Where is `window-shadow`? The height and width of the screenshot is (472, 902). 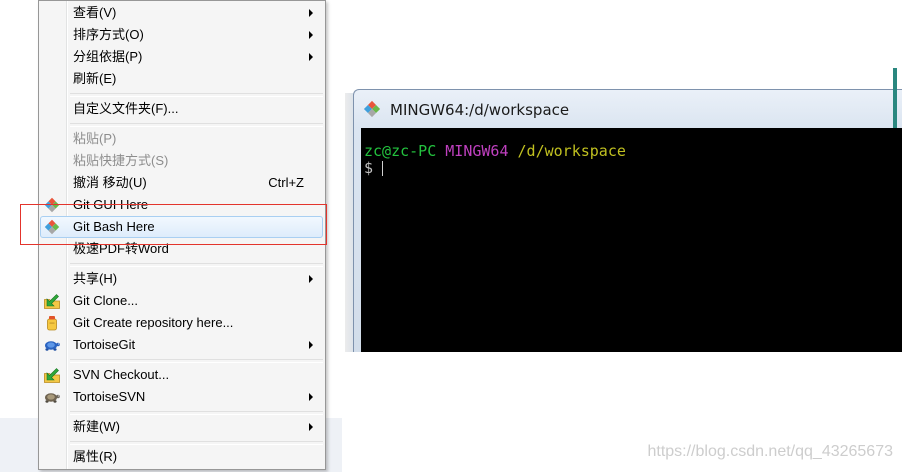 window-shadow is located at coordinates (349, 222).